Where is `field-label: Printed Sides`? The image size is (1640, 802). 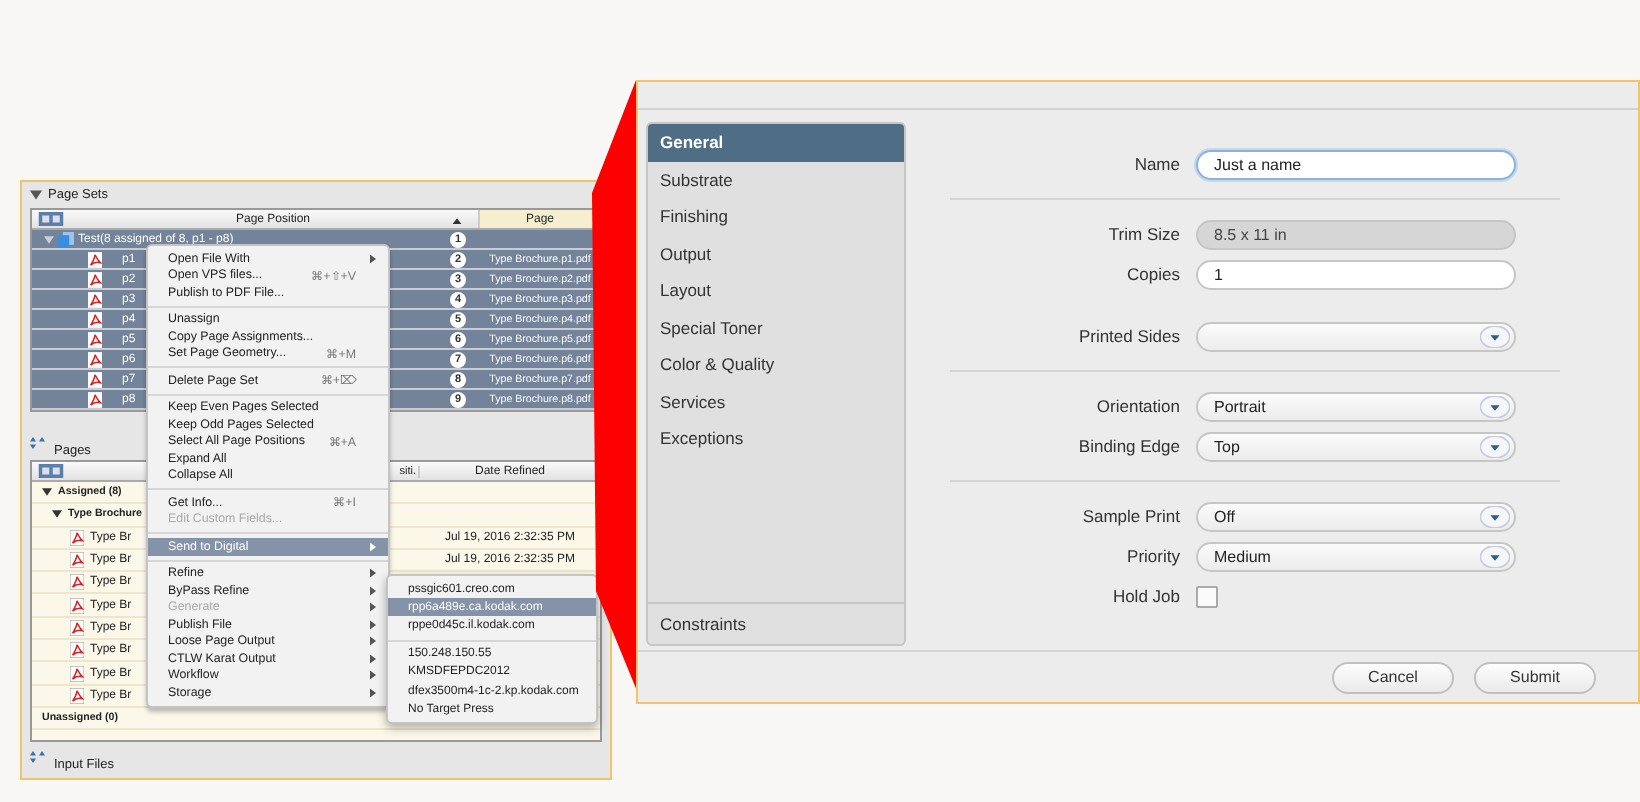 field-label: Printed Sides is located at coordinates (1129, 336).